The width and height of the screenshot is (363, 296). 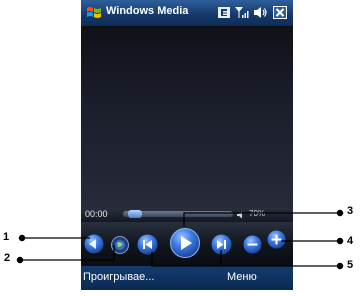 I want to click on callout-label-2: 2, so click(x=7, y=258).